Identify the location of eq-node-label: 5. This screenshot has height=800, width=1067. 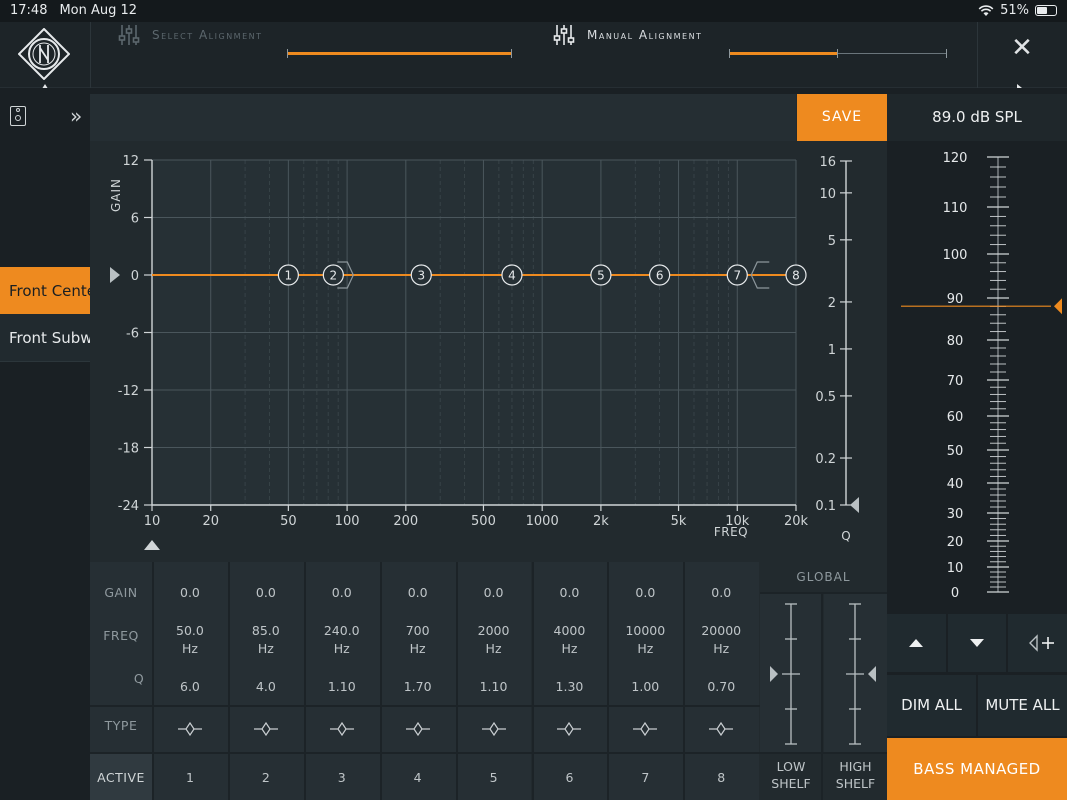
(601, 276).